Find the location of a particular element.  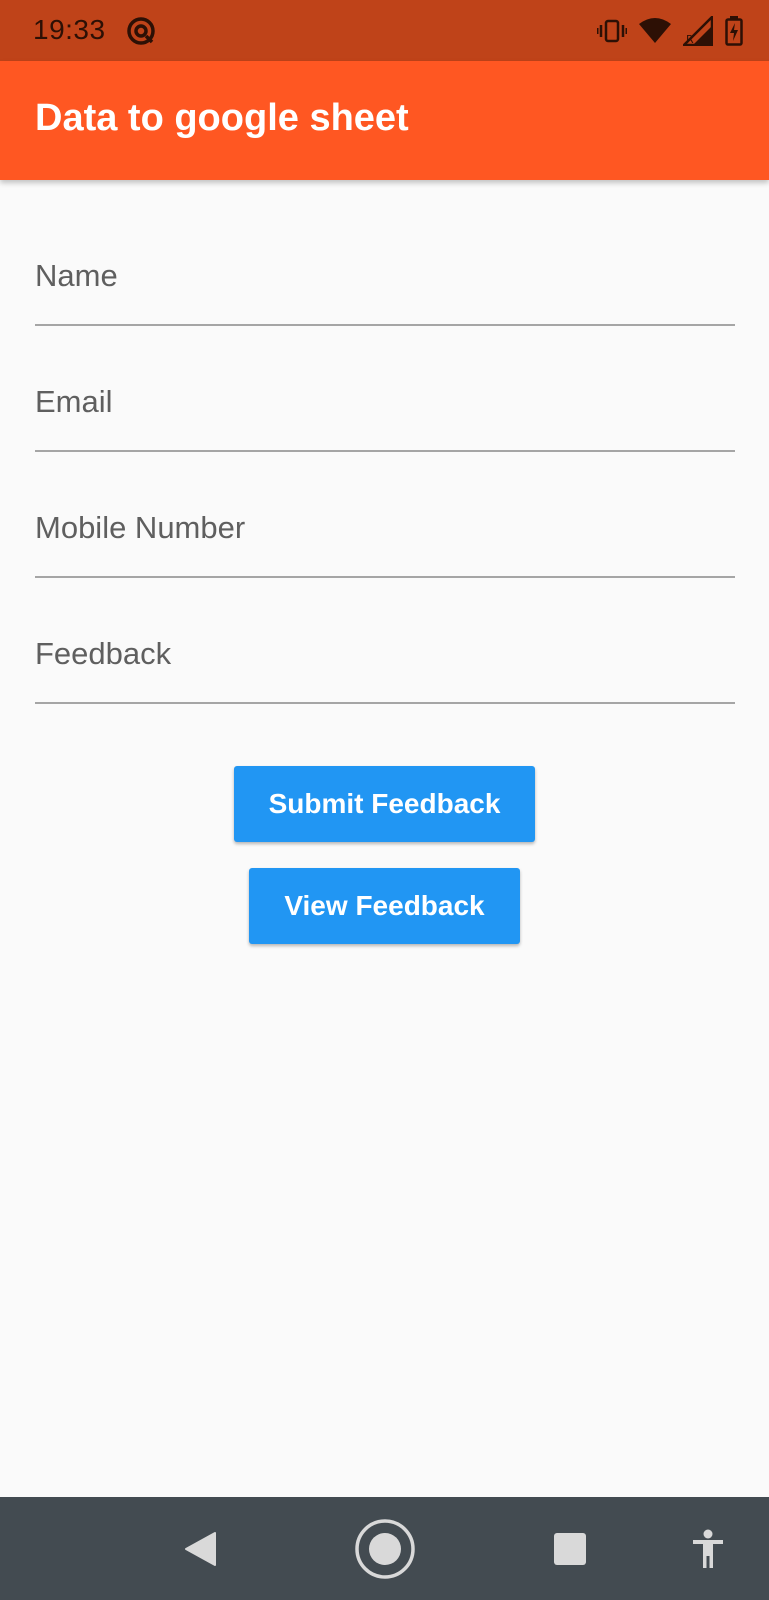

mobile-number-field: Mobile Number is located at coordinates (385, 515).